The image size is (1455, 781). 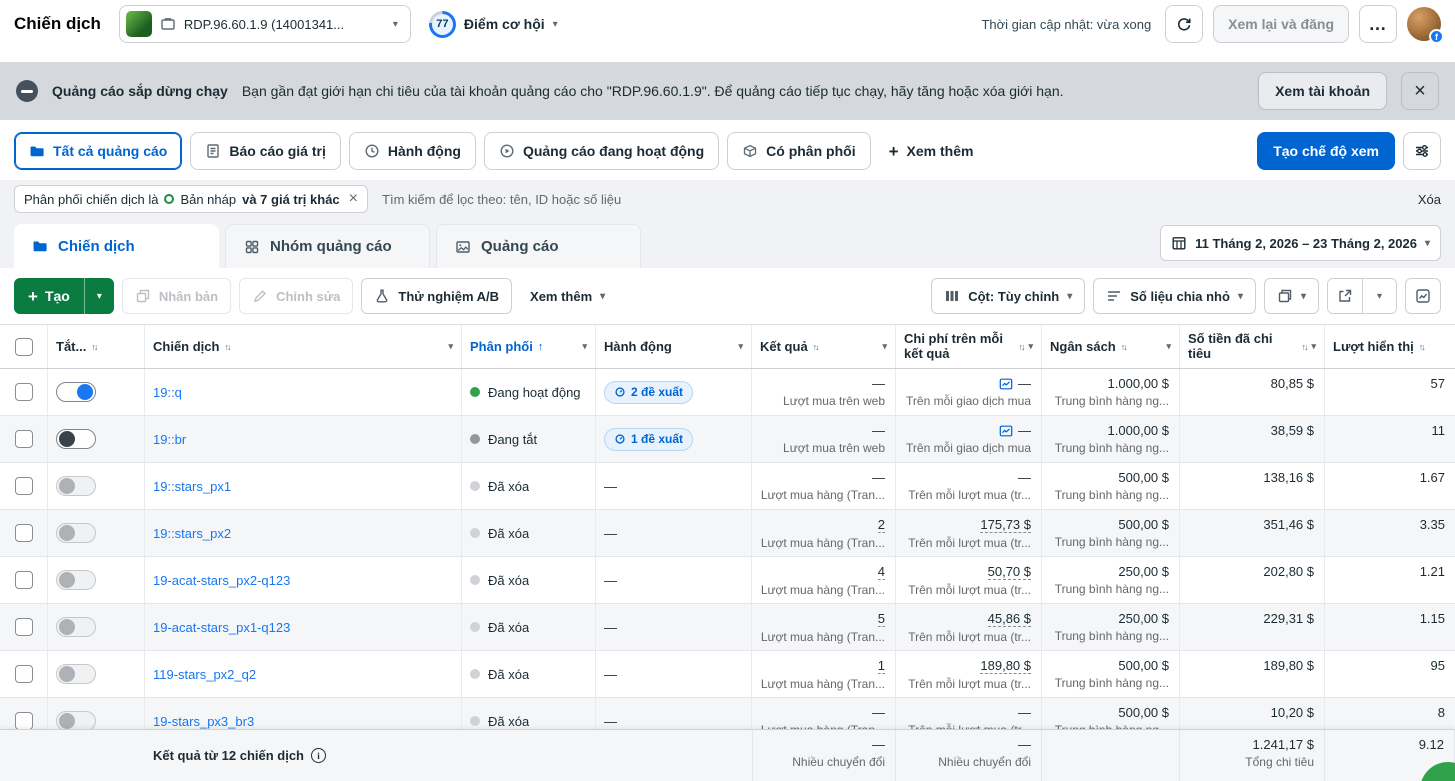 I want to click on campaign-name-link: 19::br, so click(x=169, y=439).